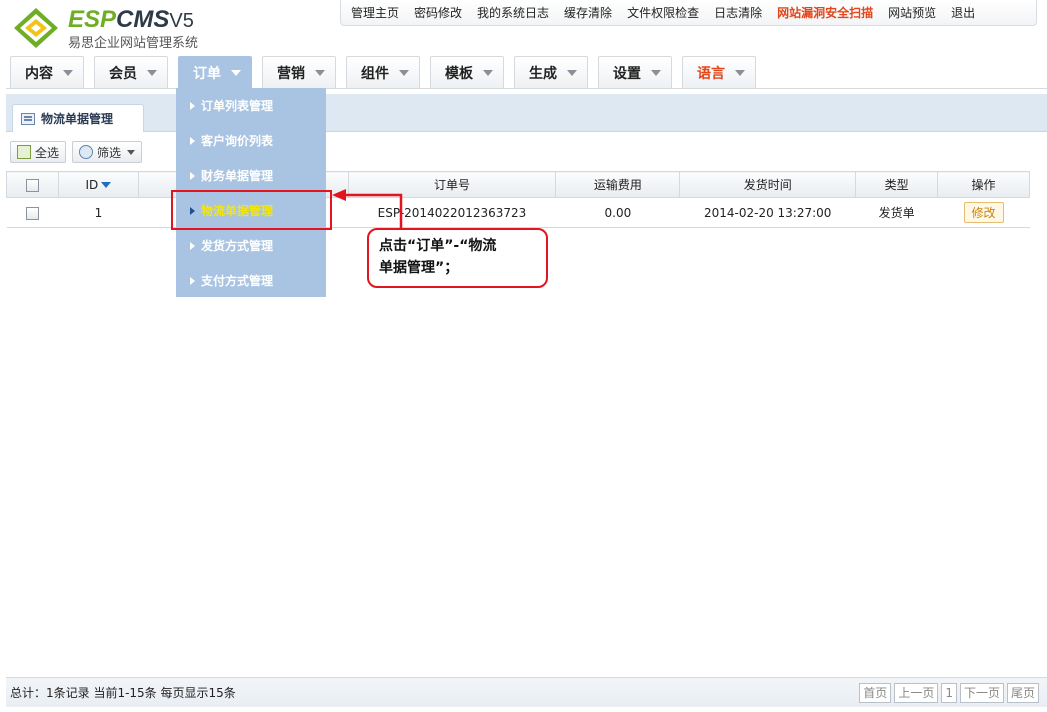 This screenshot has width=1047, height=712. Describe the element at coordinates (438, 246) in the screenshot. I see `annotation-line-1: 点击“订单”-“物流` at that location.